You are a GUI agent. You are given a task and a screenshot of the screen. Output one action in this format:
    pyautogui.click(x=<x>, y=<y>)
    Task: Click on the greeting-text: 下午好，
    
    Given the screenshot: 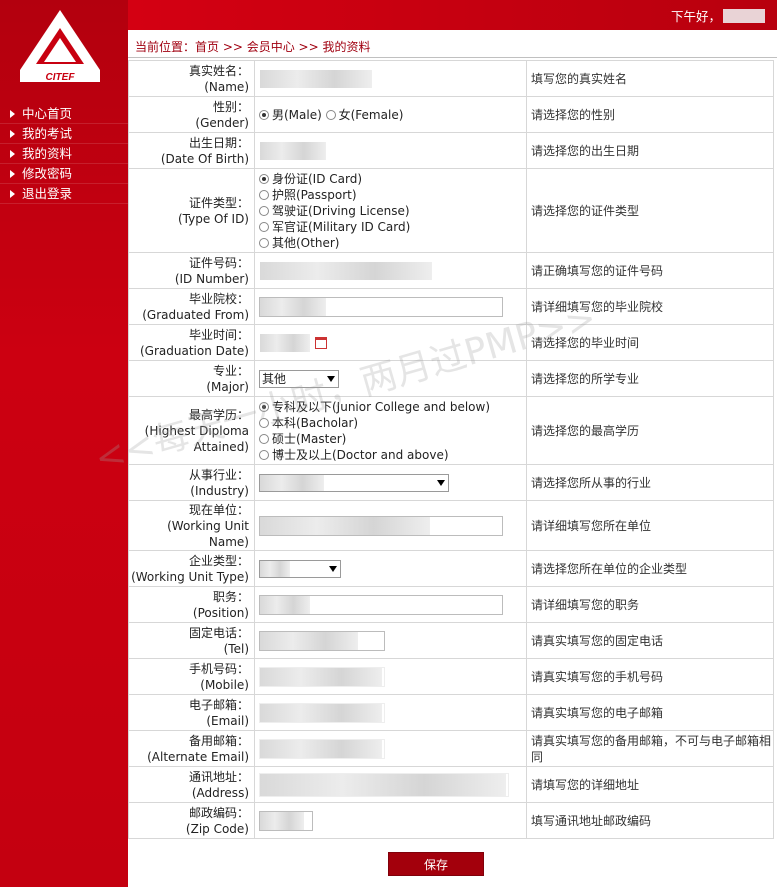 What is the action you would take?
    pyautogui.click(x=695, y=16)
    